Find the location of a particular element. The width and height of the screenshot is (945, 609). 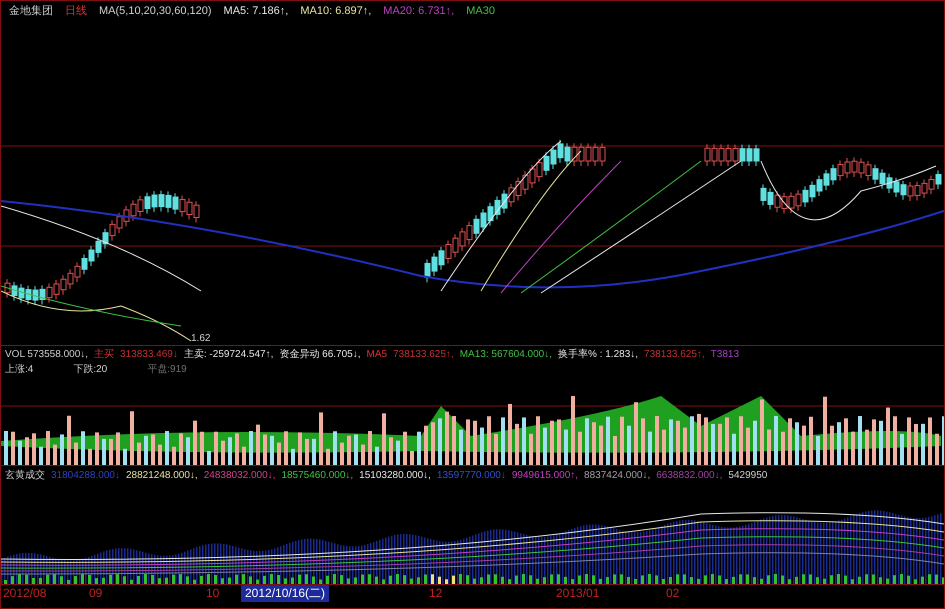

indicator-label: 18575460.000↓, is located at coordinates (317, 475).